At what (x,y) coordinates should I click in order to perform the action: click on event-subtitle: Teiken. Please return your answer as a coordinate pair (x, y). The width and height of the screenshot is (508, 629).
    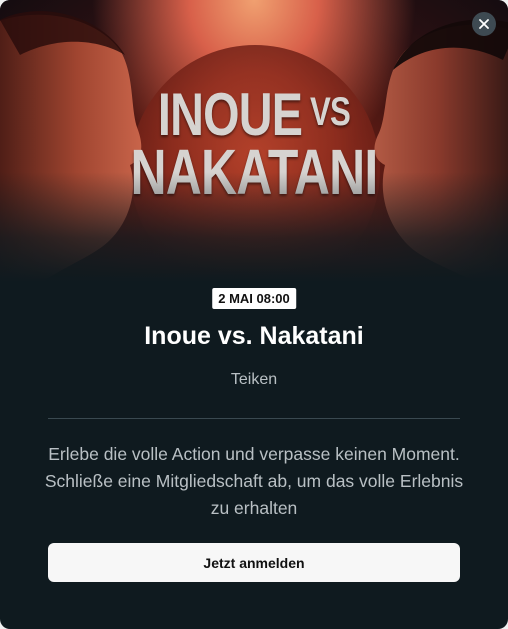
    Looking at the image, I should click on (254, 379).